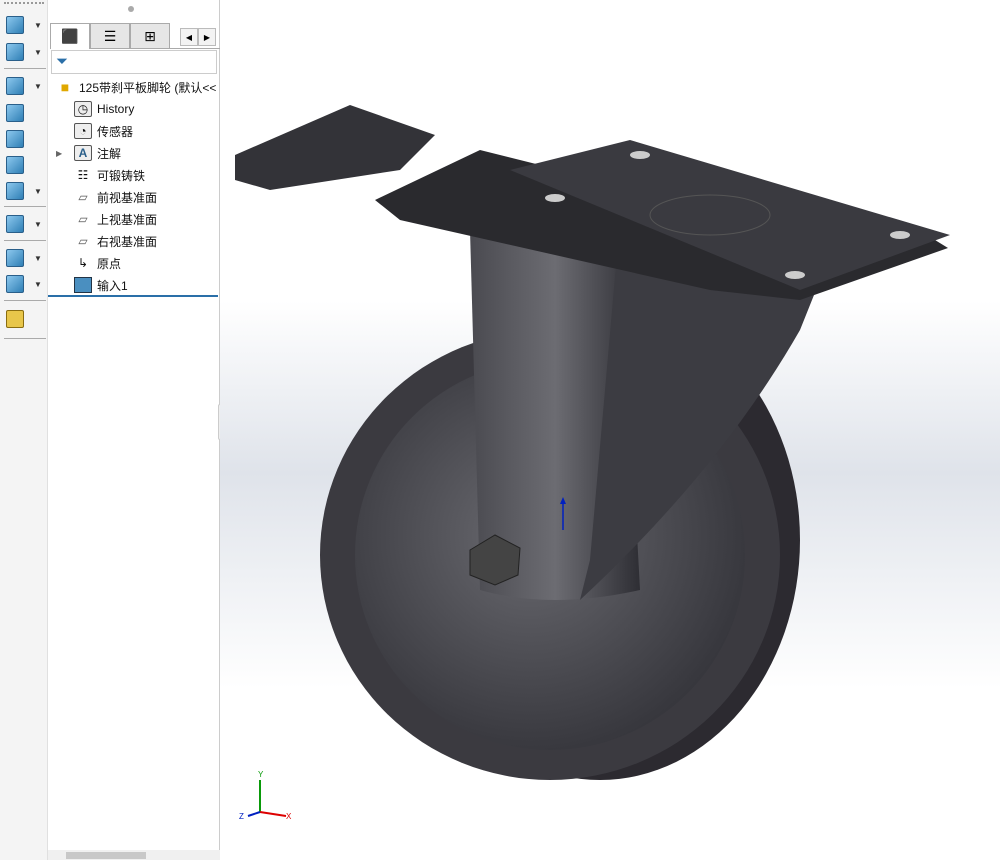 The image size is (1000, 863). I want to click on triad-x-label: X, so click(289, 816).